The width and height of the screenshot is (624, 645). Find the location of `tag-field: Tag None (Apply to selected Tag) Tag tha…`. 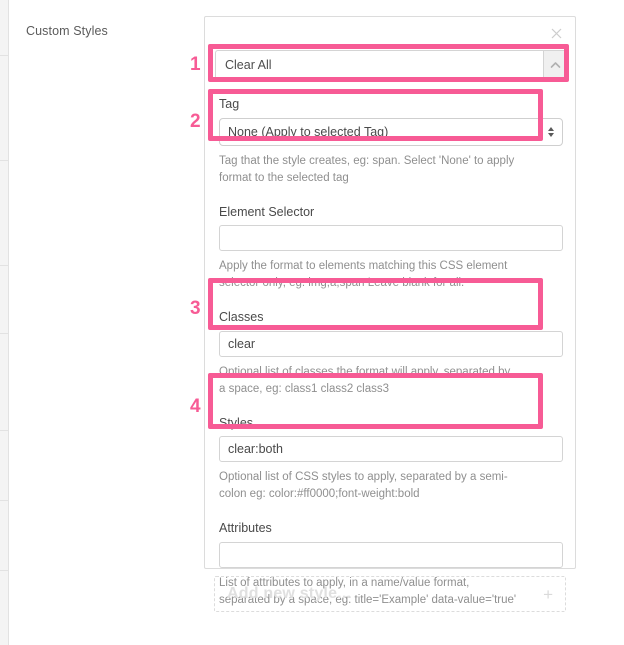

tag-field: Tag None (Apply to selected Tag) Tag tha… is located at coordinates (391, 143).